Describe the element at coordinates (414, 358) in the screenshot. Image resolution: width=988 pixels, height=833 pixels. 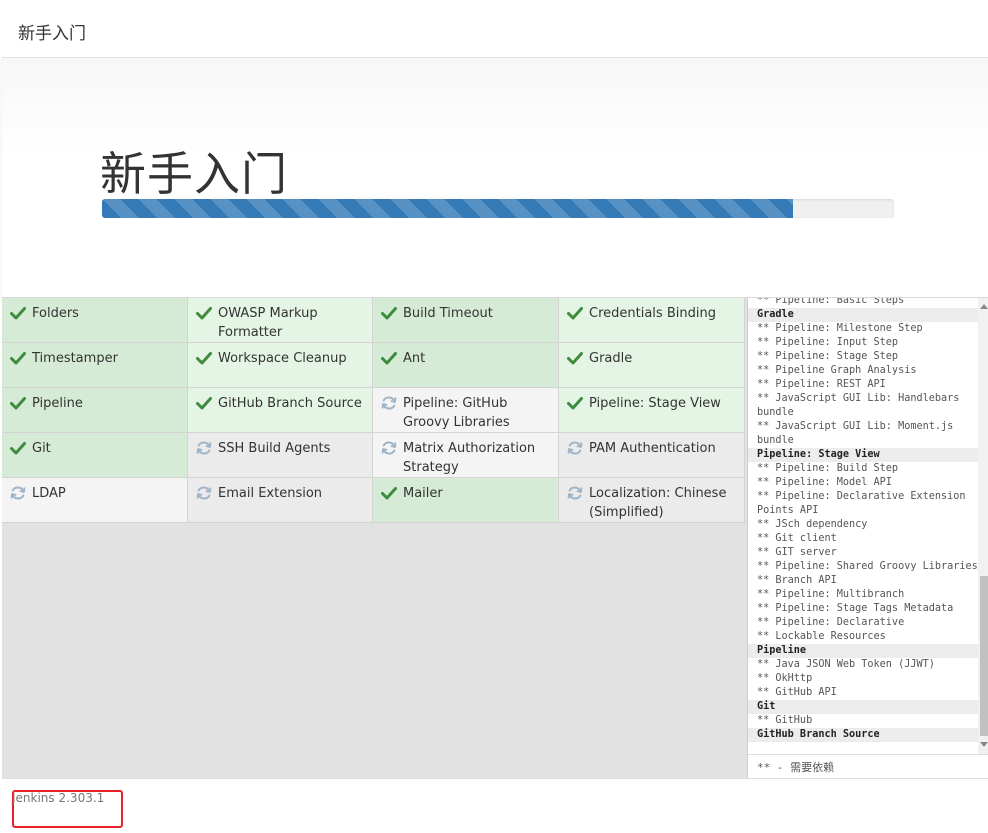
I see `plugin-name: Ant` at that location.